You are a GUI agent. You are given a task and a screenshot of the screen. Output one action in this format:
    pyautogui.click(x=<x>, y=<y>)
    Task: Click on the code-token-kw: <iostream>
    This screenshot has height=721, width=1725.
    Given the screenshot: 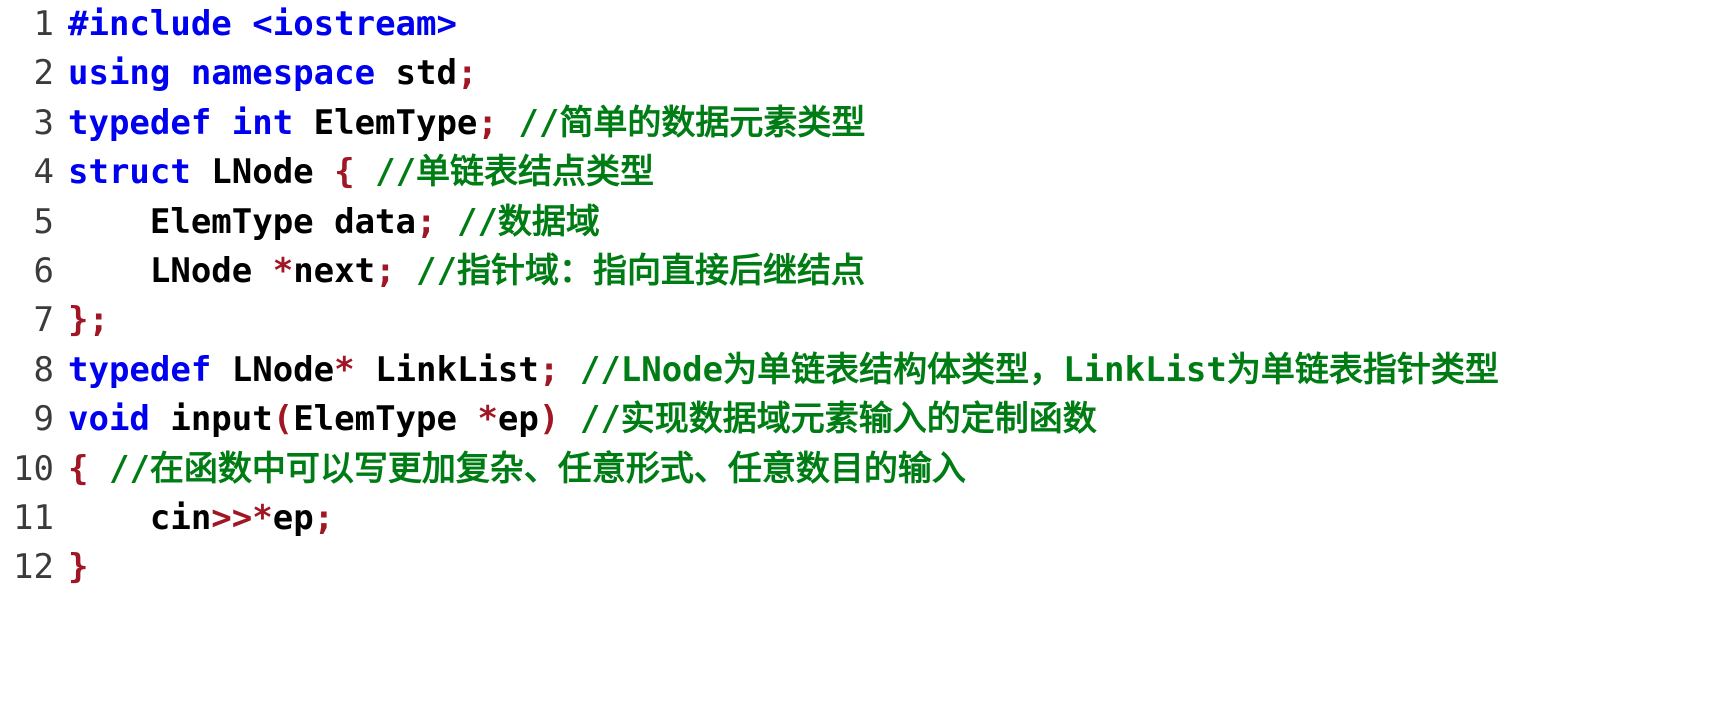 What is the action you would take?
    pyautogui.click(x=354, y=24)
    